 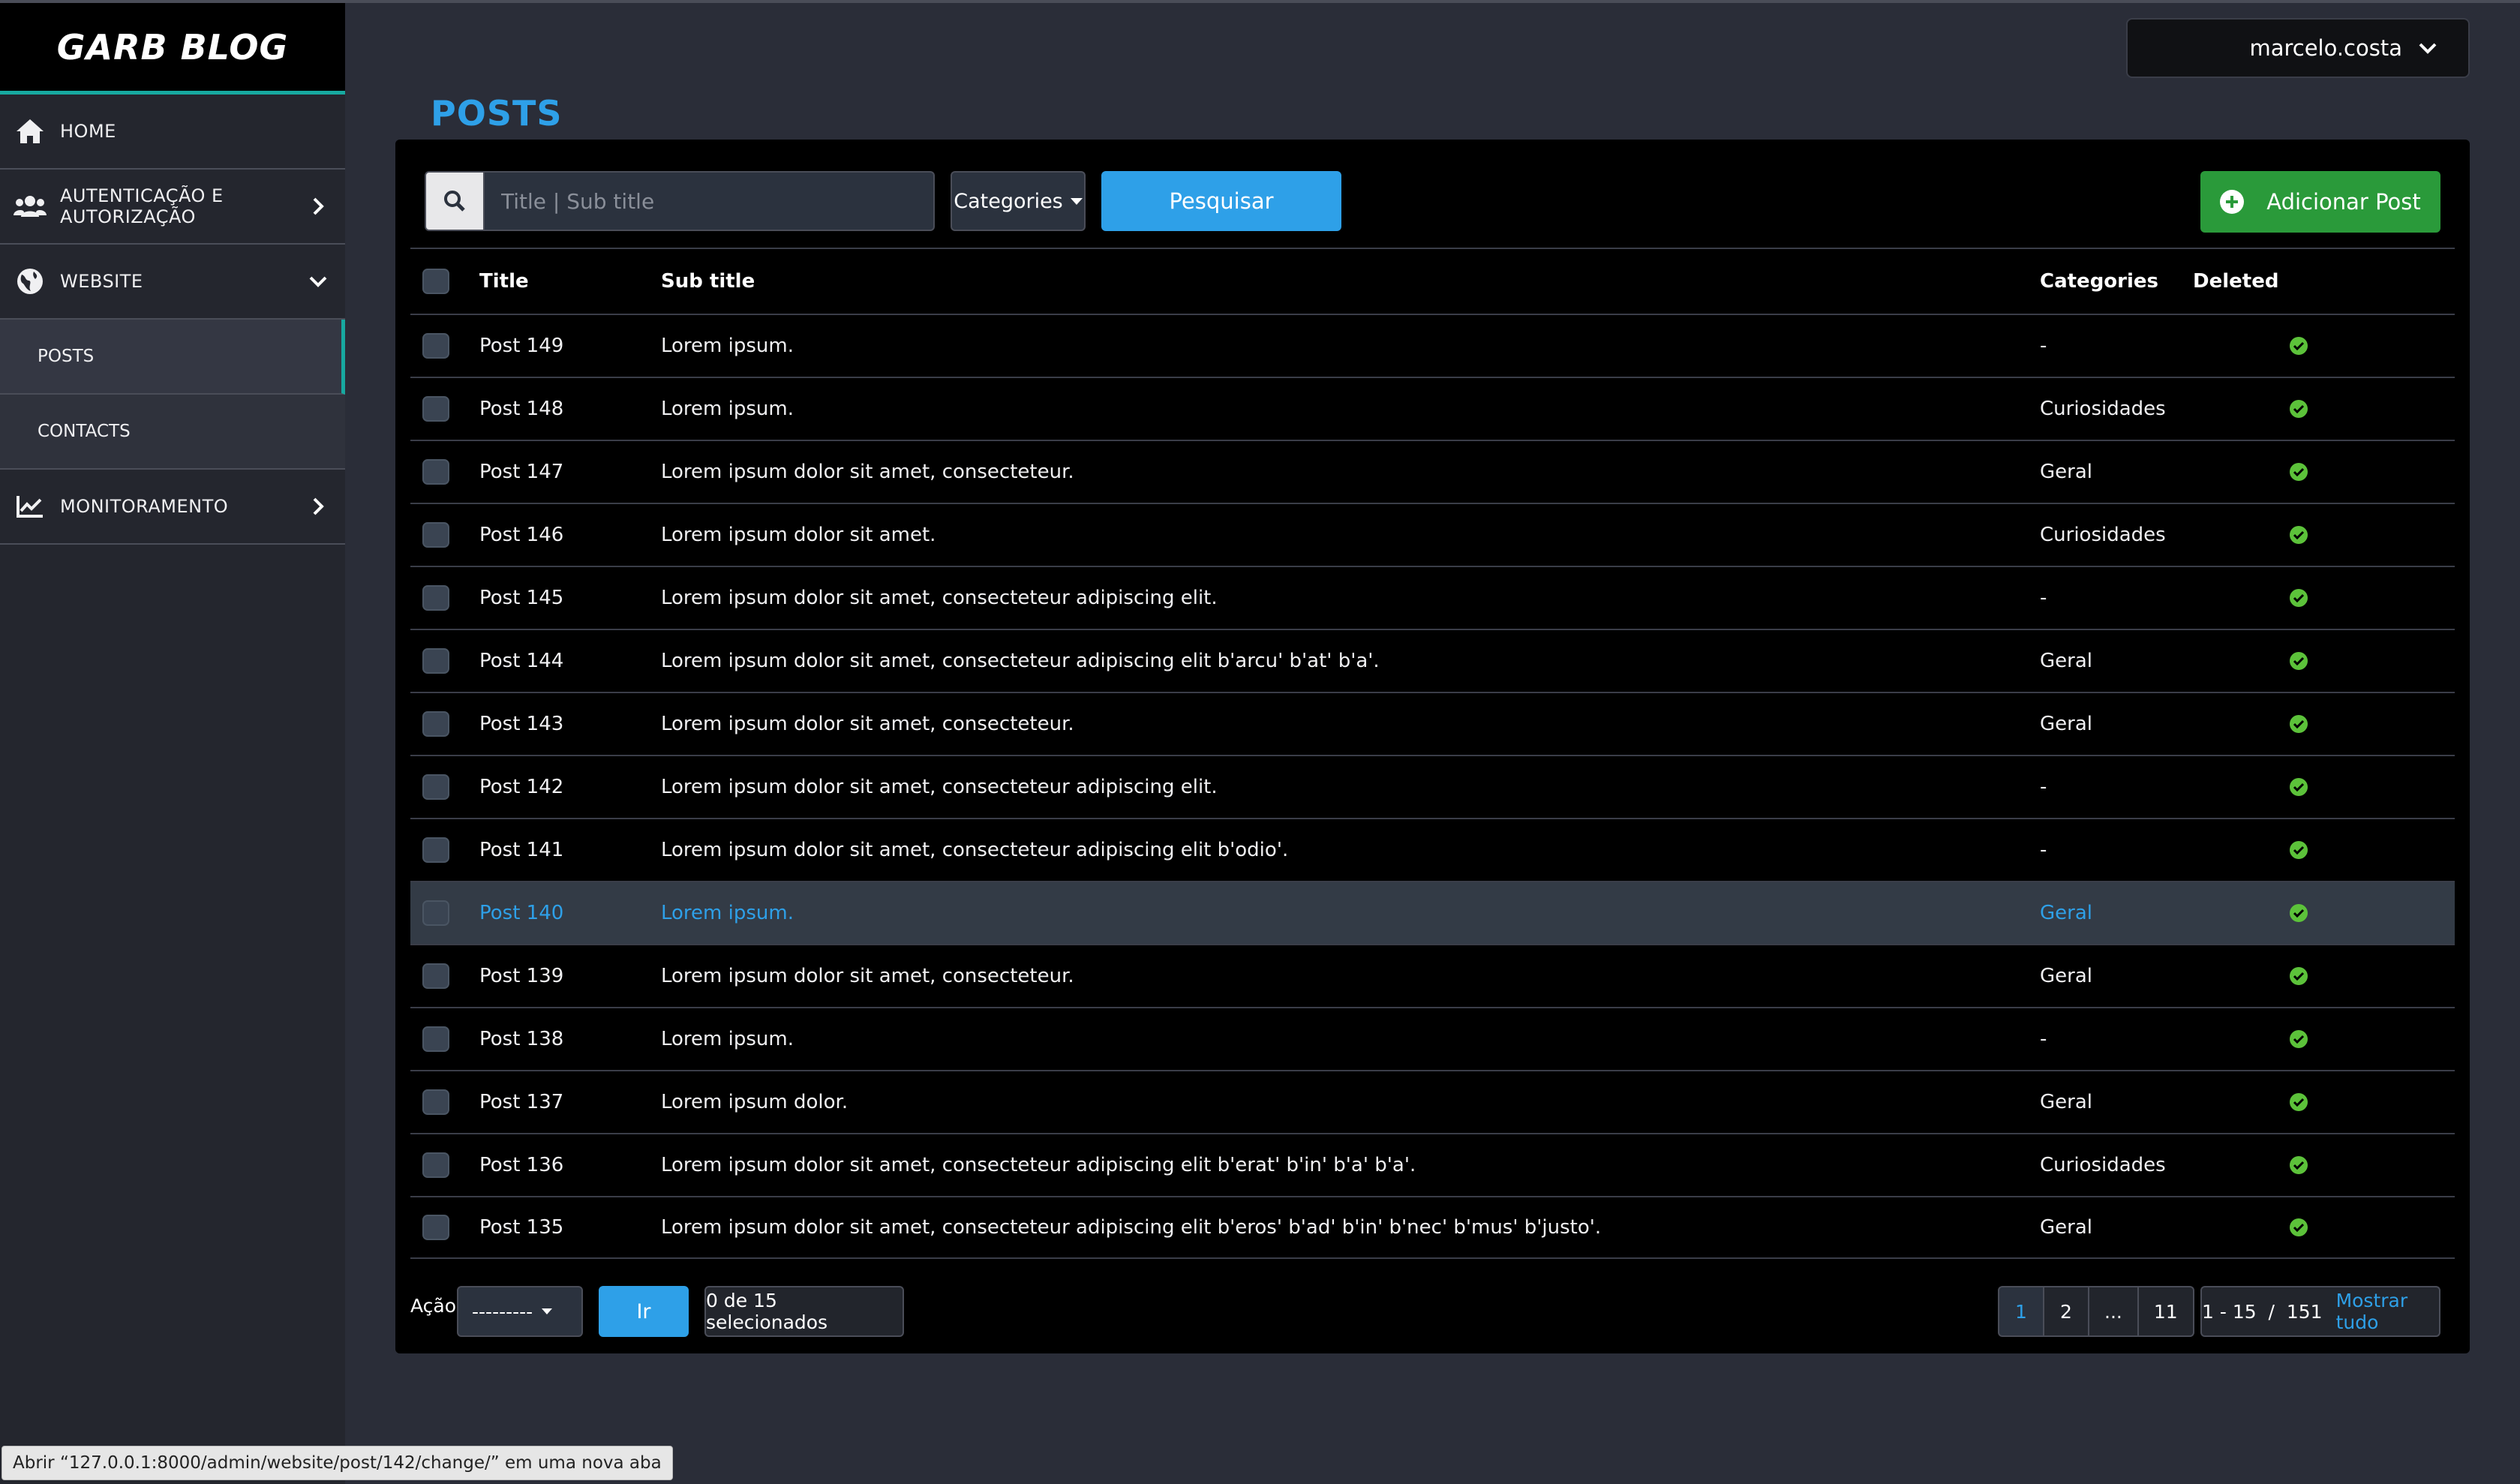 I want to click on post-title-link: Post 143, so click(x=521, y=724).